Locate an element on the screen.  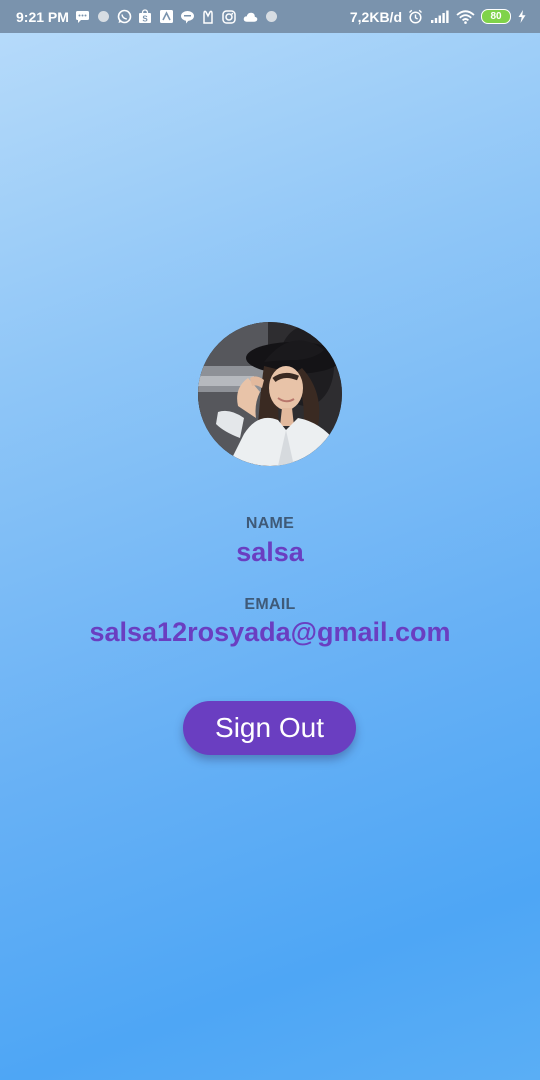
charging-icon is located at coordinates (521, 16).